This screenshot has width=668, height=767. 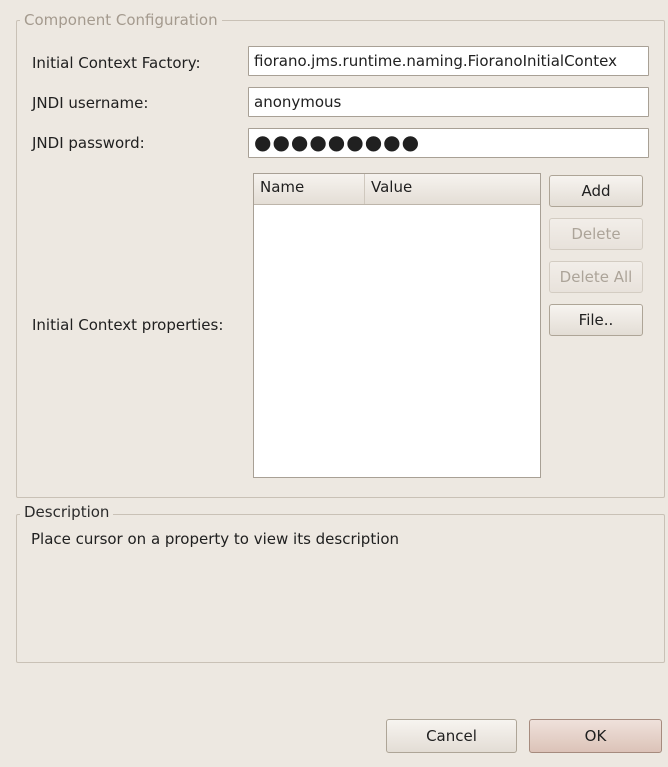 I want to click on jndi-password-field: ●●●●●●●●●, so click(x=448, y=143).